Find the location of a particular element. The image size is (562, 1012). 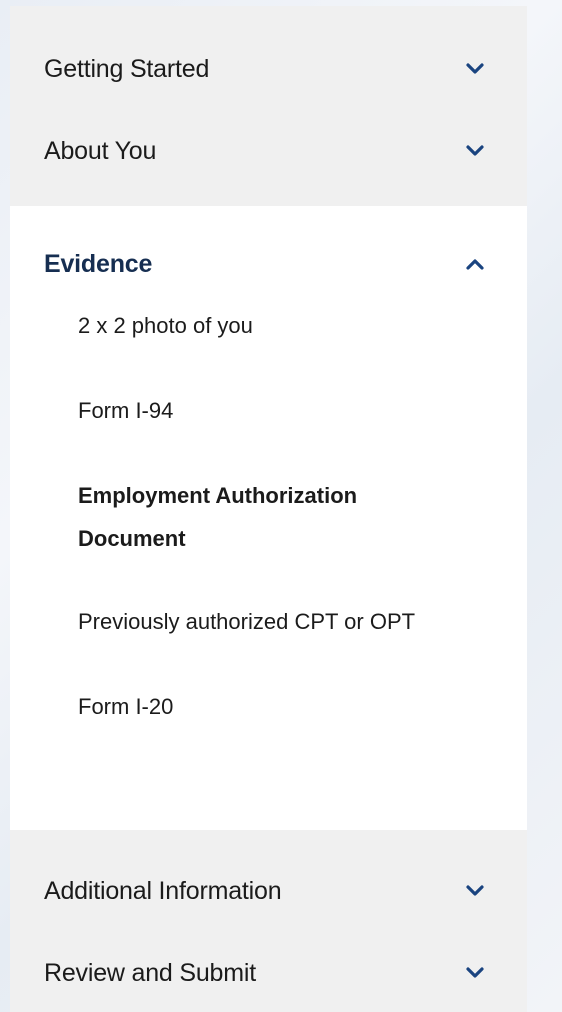

section-review-and-submit: Review and Submit is located at coordinates (268, 972).